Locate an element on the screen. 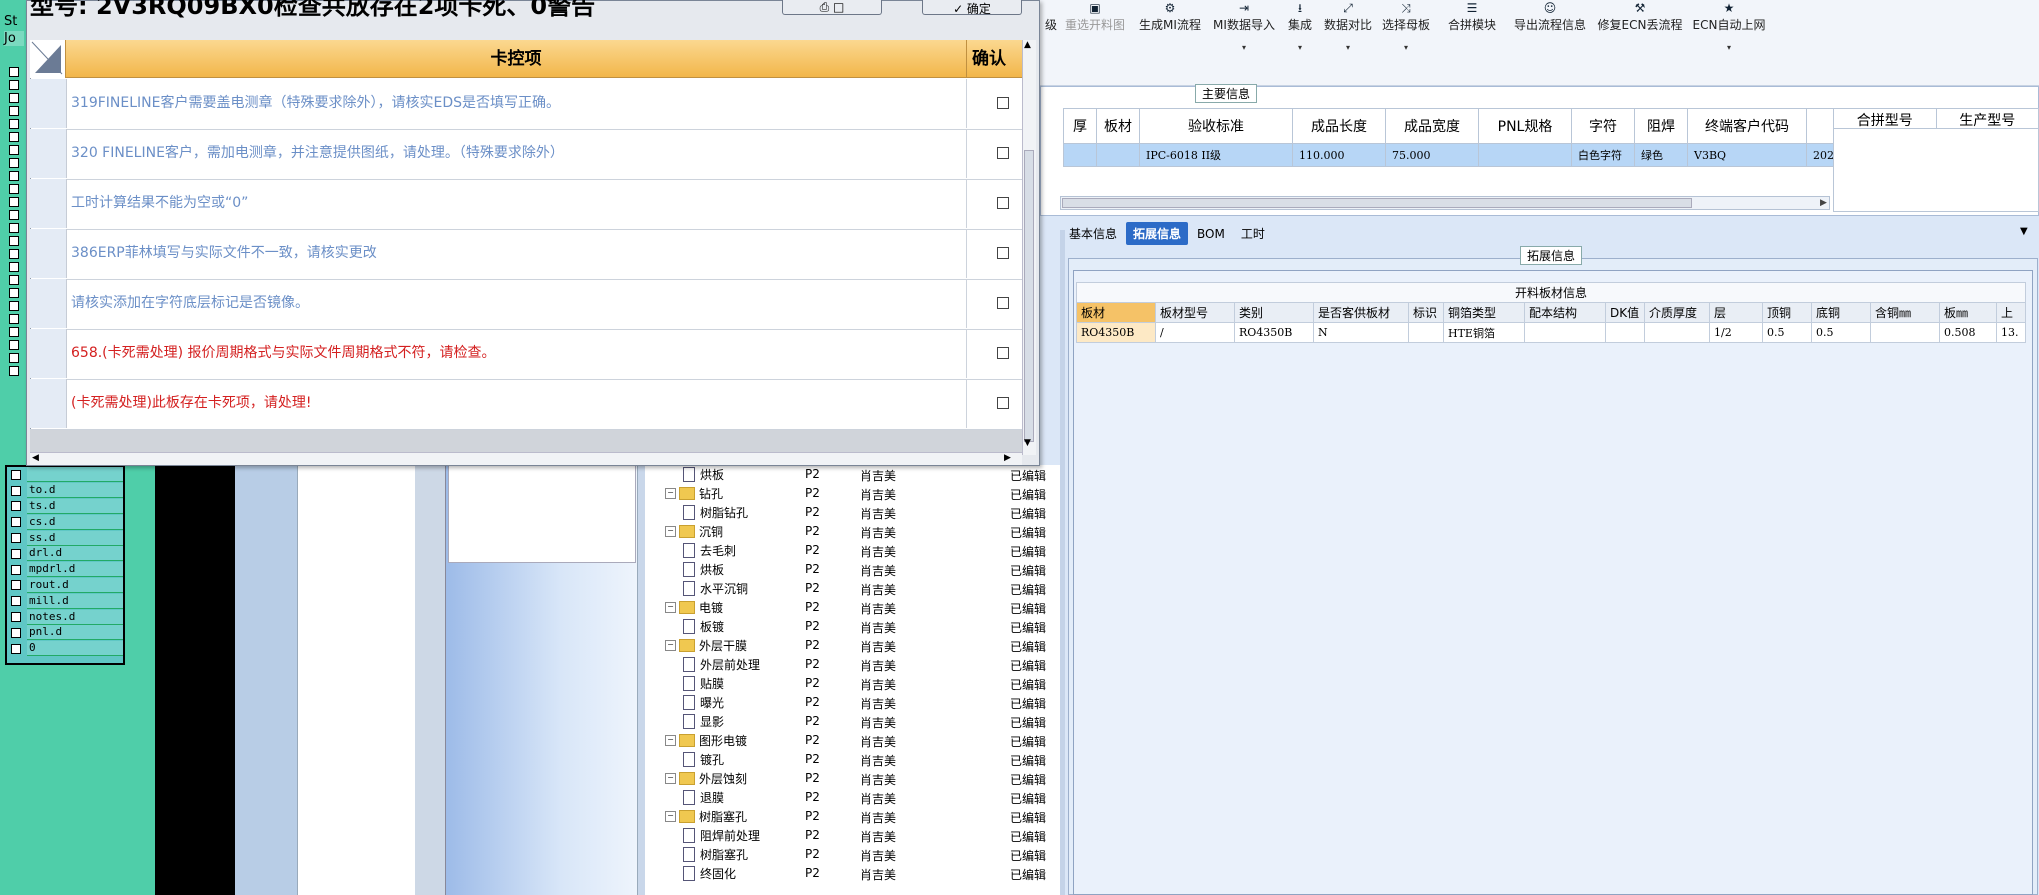  toolbar-button-3: ⇥ MI数据导入 ▾ is located at coordinates (1244, 26).